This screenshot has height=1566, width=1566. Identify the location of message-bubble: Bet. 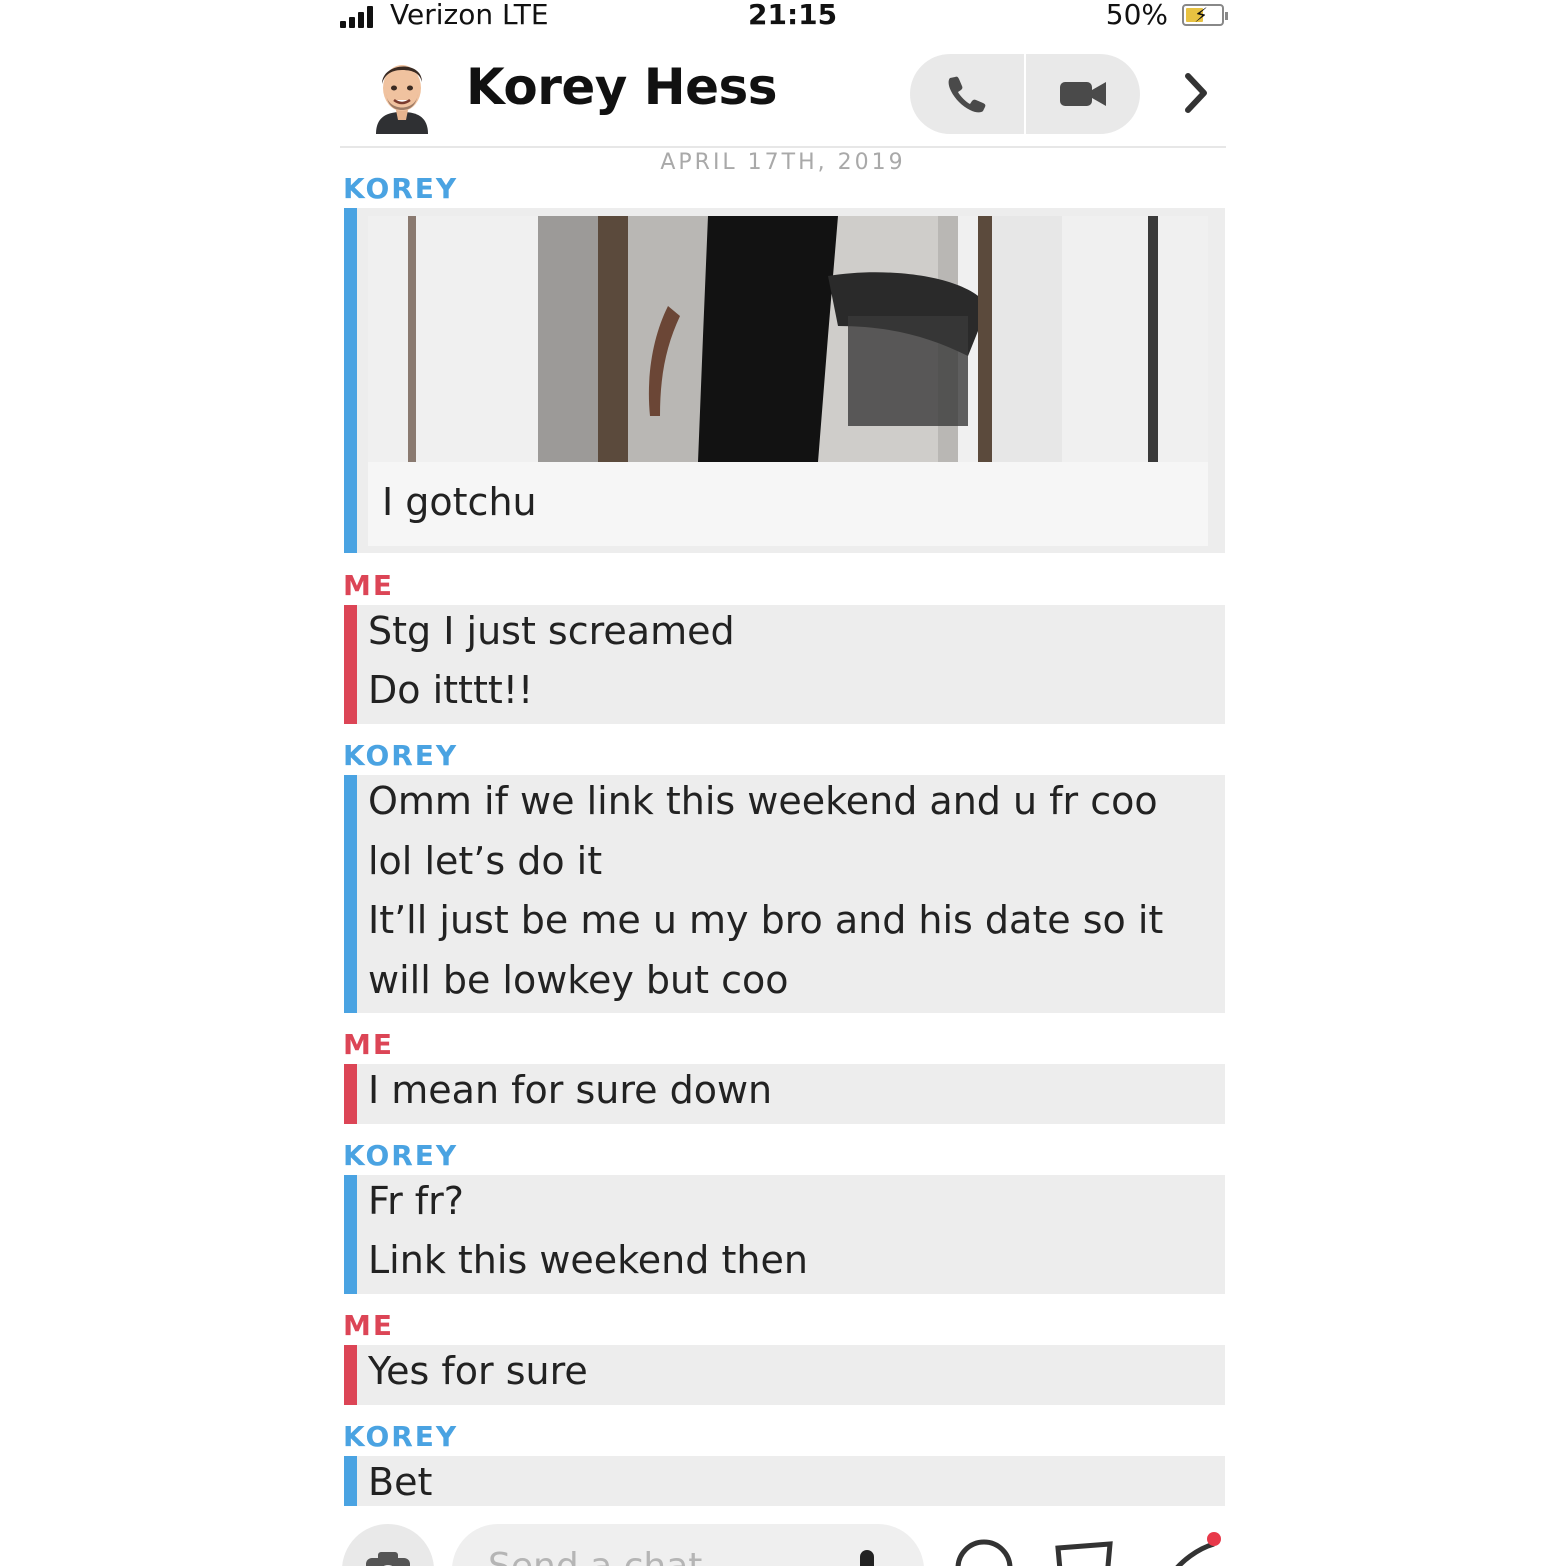
(784, 1481).